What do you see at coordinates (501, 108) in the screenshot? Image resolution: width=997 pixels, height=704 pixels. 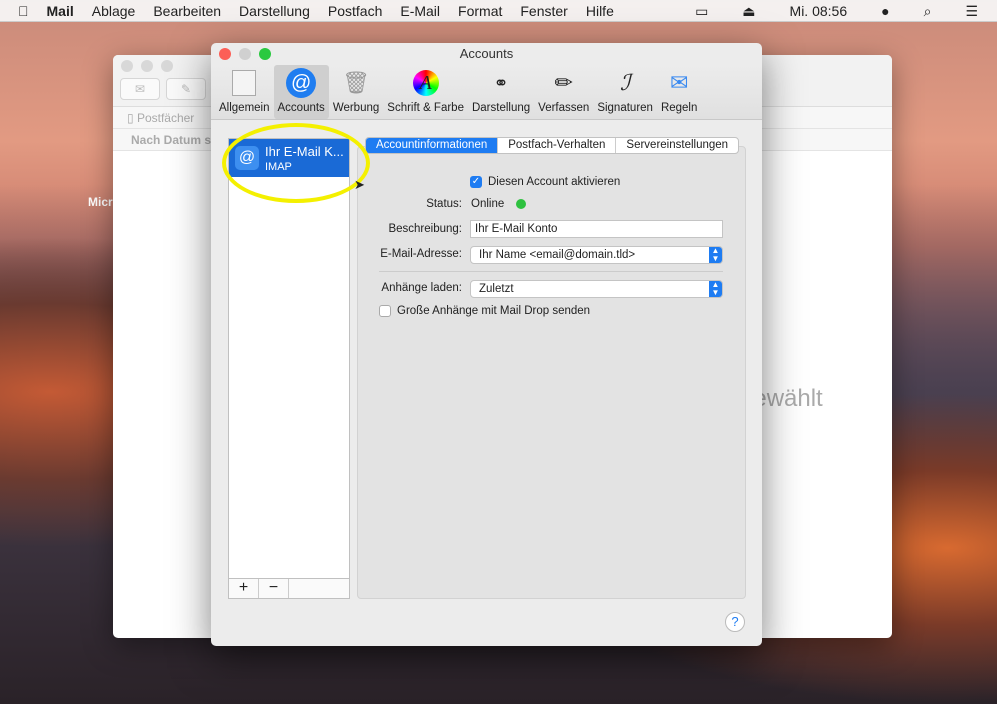 I see `tab-label: Darstellung` at bounding box center [501, 108].